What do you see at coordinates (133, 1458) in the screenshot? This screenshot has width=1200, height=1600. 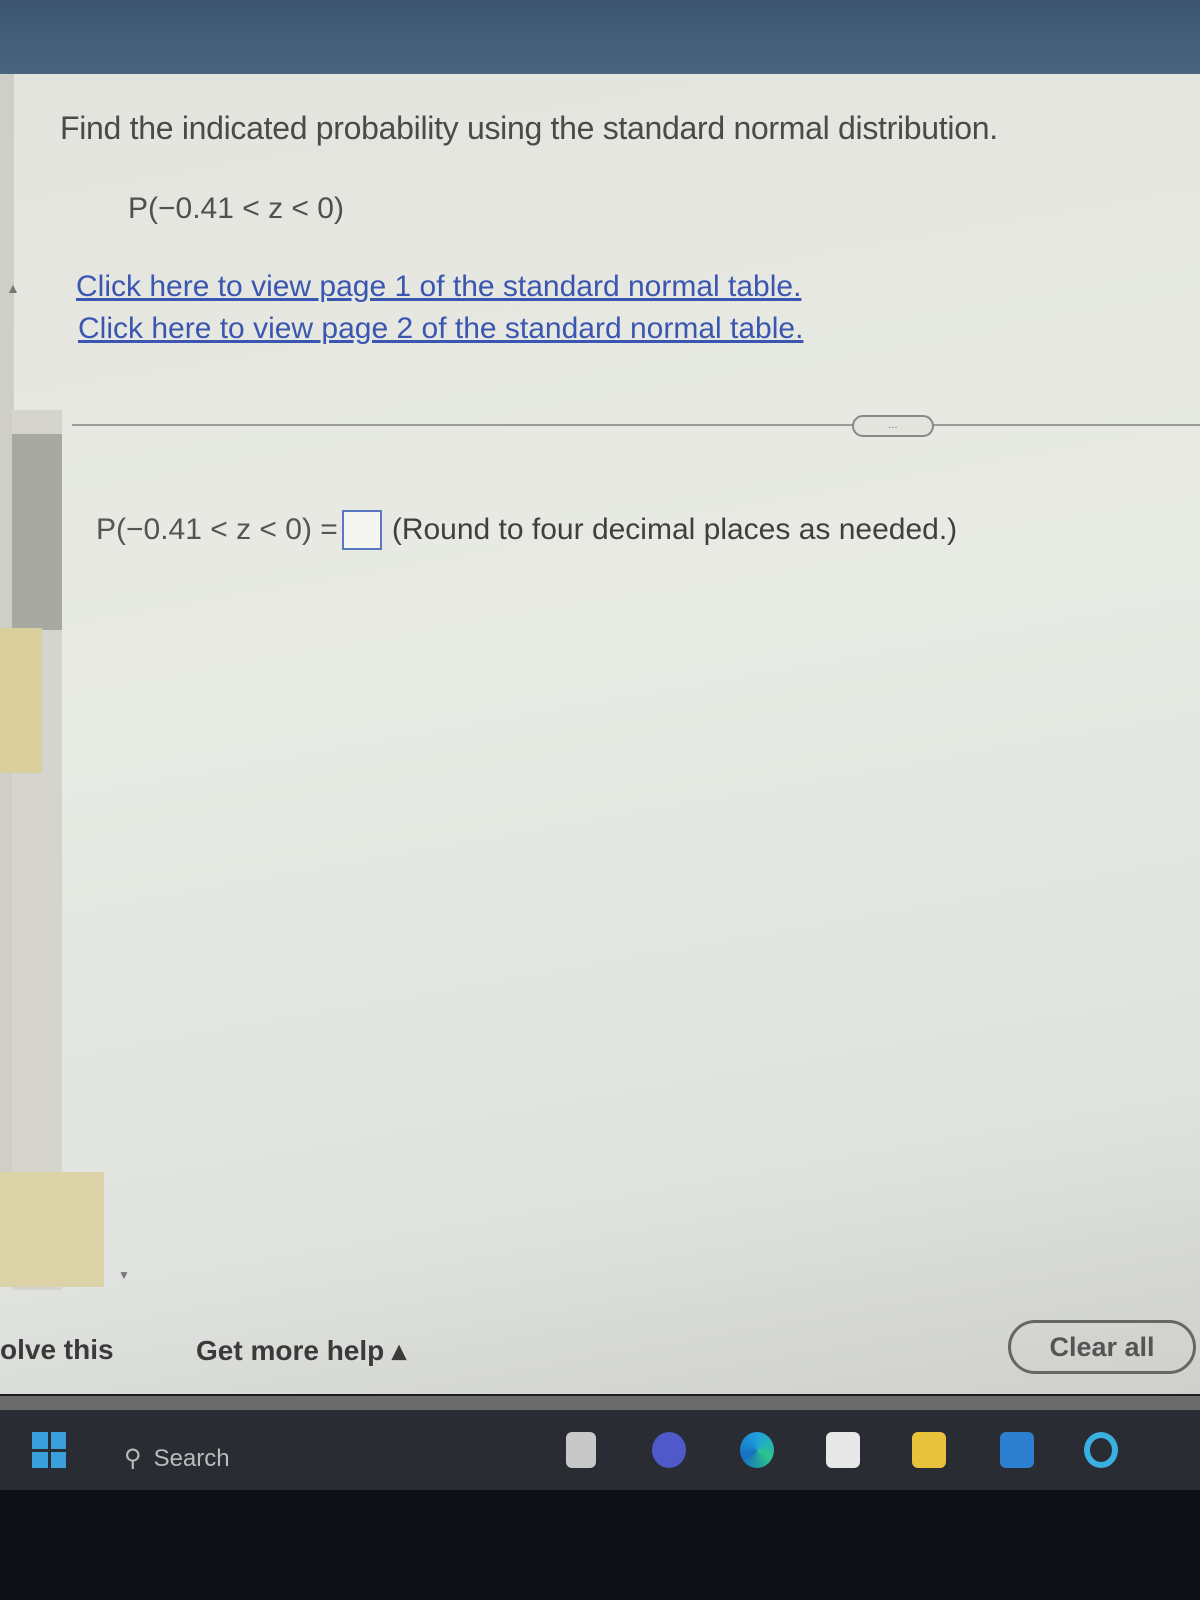 I see `search-icon: ⚲` at bounding box center [133, 1458].